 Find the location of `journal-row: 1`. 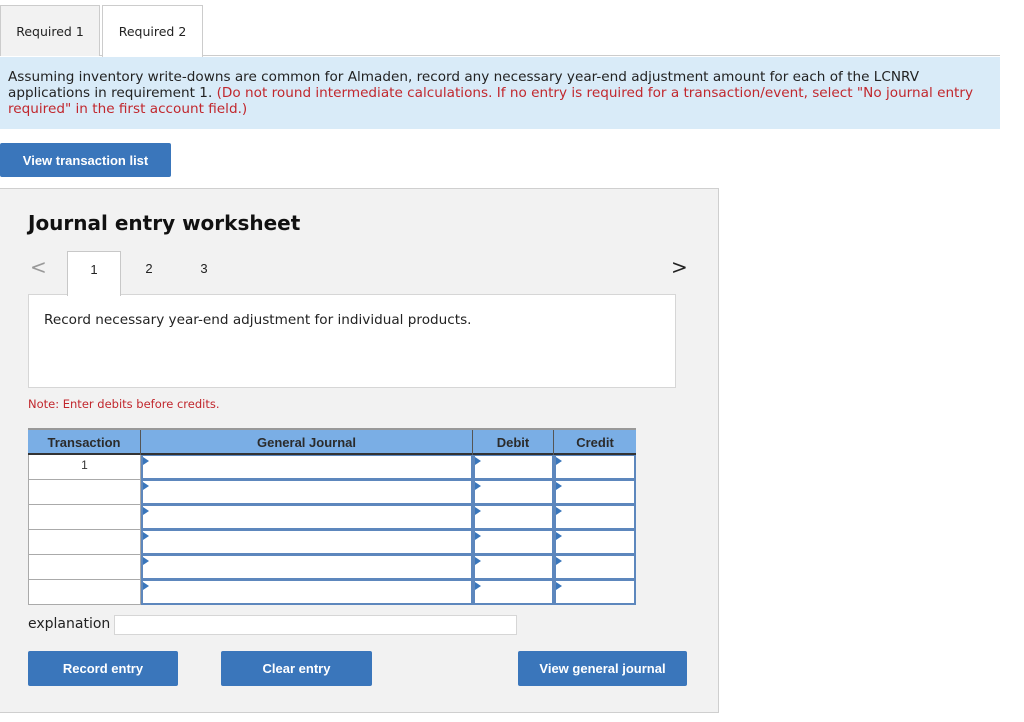

journal-row: 1 is located at coordinates (332, 467).